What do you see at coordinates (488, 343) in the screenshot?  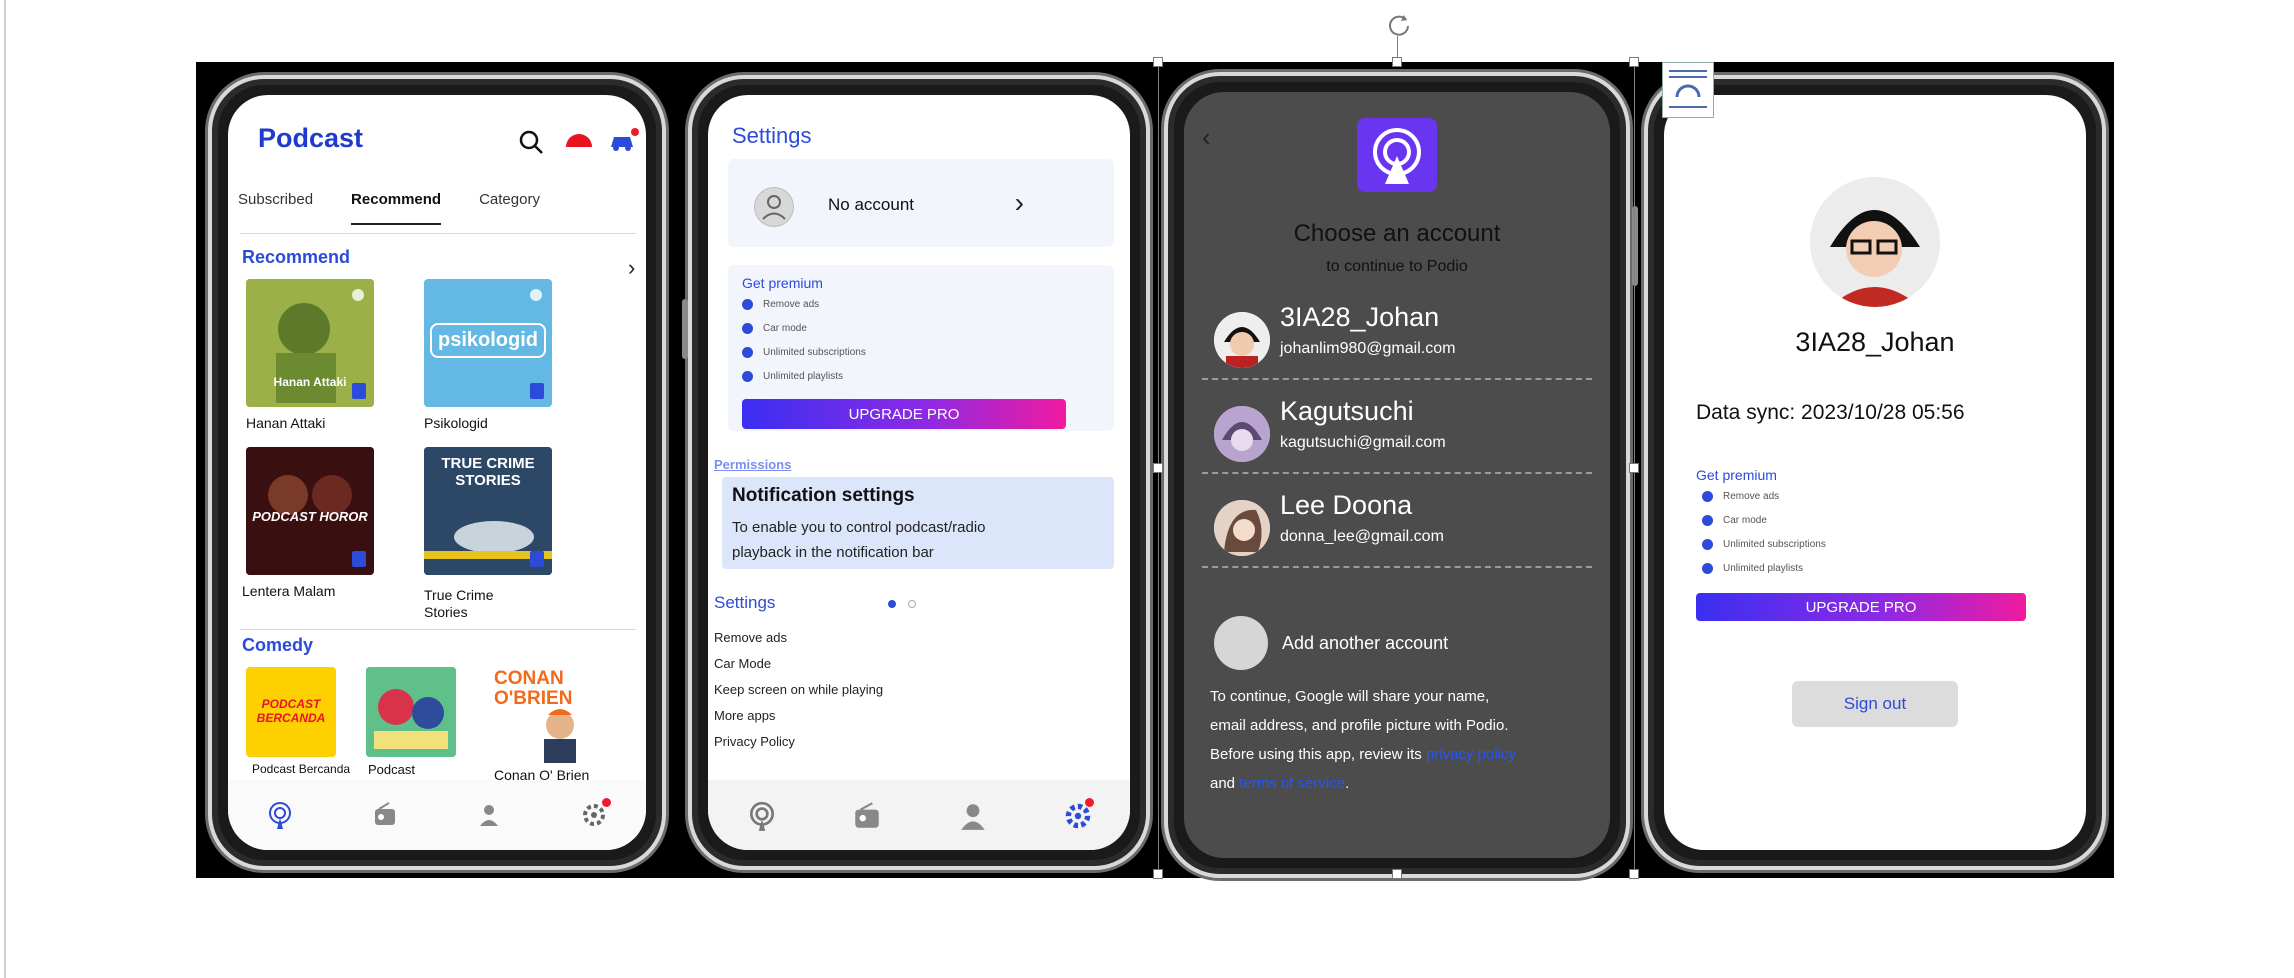 I see `podcast-tile-psikologid: psikologid` at bounding box center [488, 343].